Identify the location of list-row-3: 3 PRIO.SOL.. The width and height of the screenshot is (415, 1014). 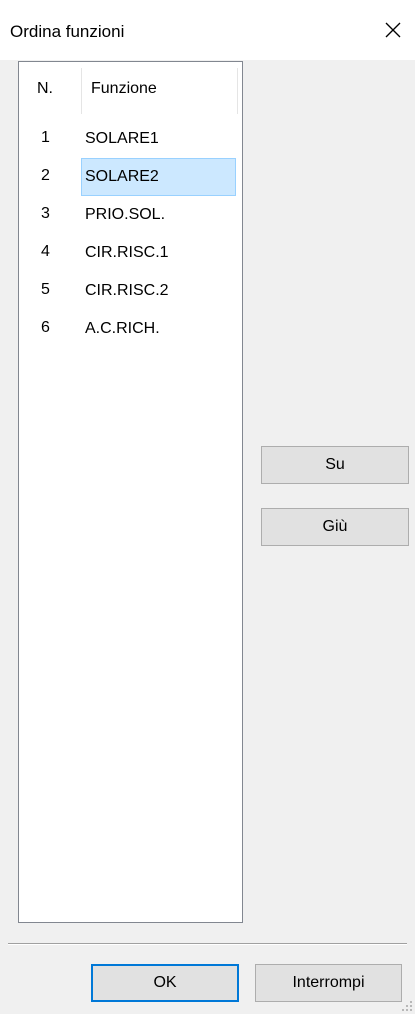
(130, 215).